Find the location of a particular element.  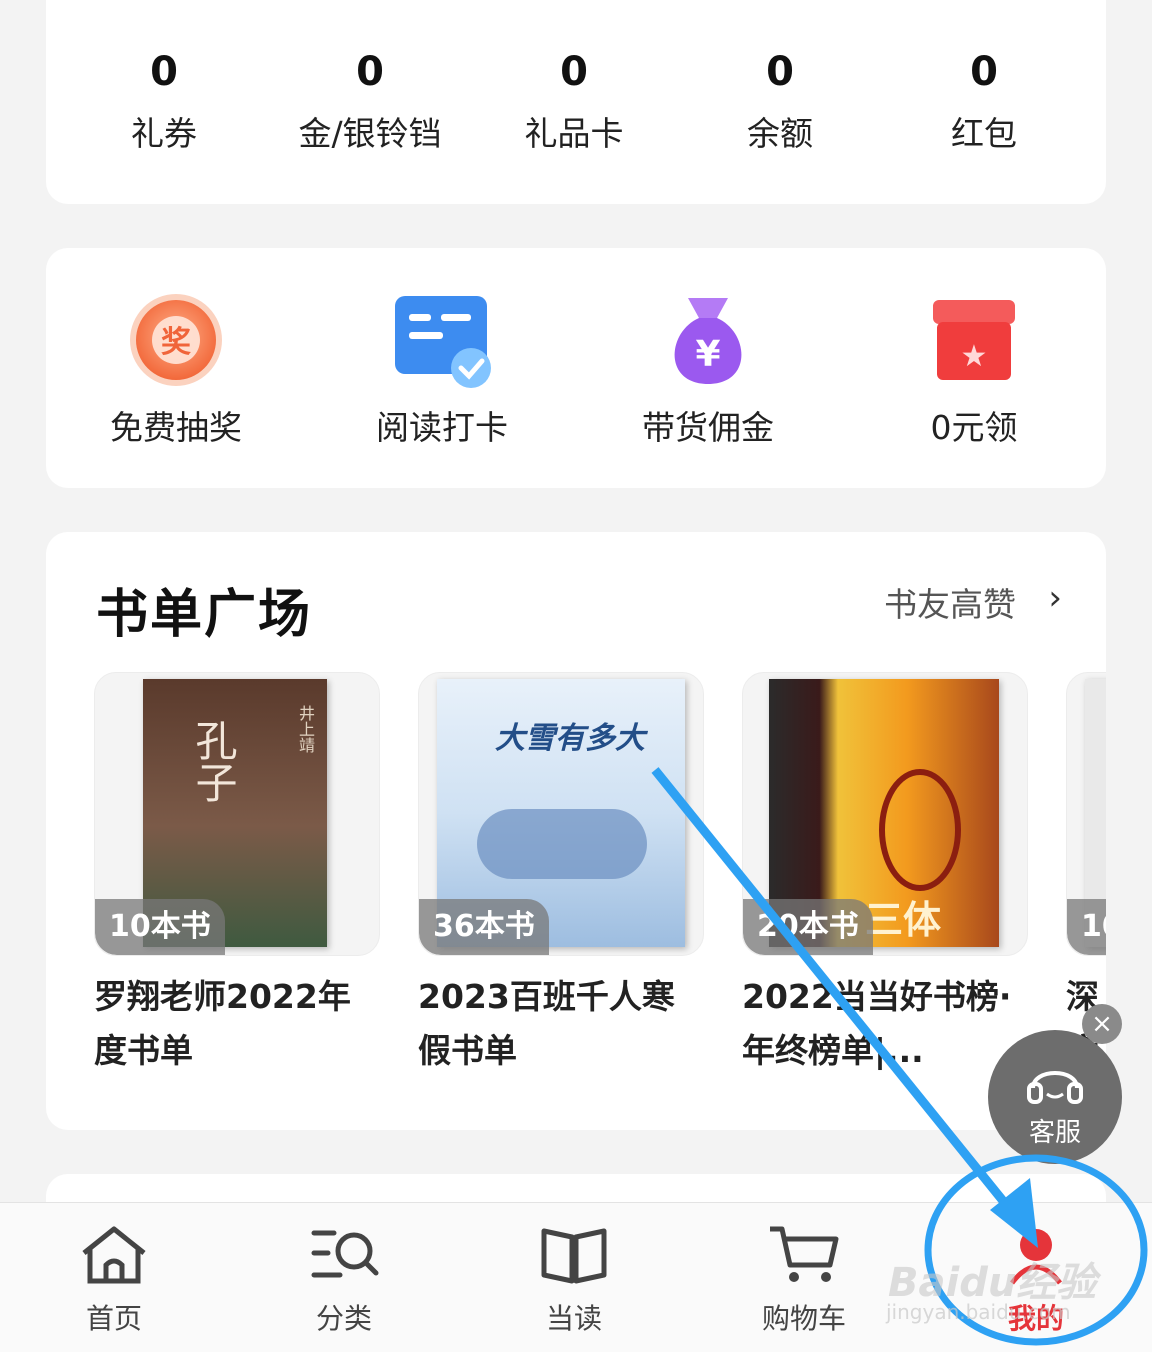

close-icon: × is located at coordinates (1102, 1024).